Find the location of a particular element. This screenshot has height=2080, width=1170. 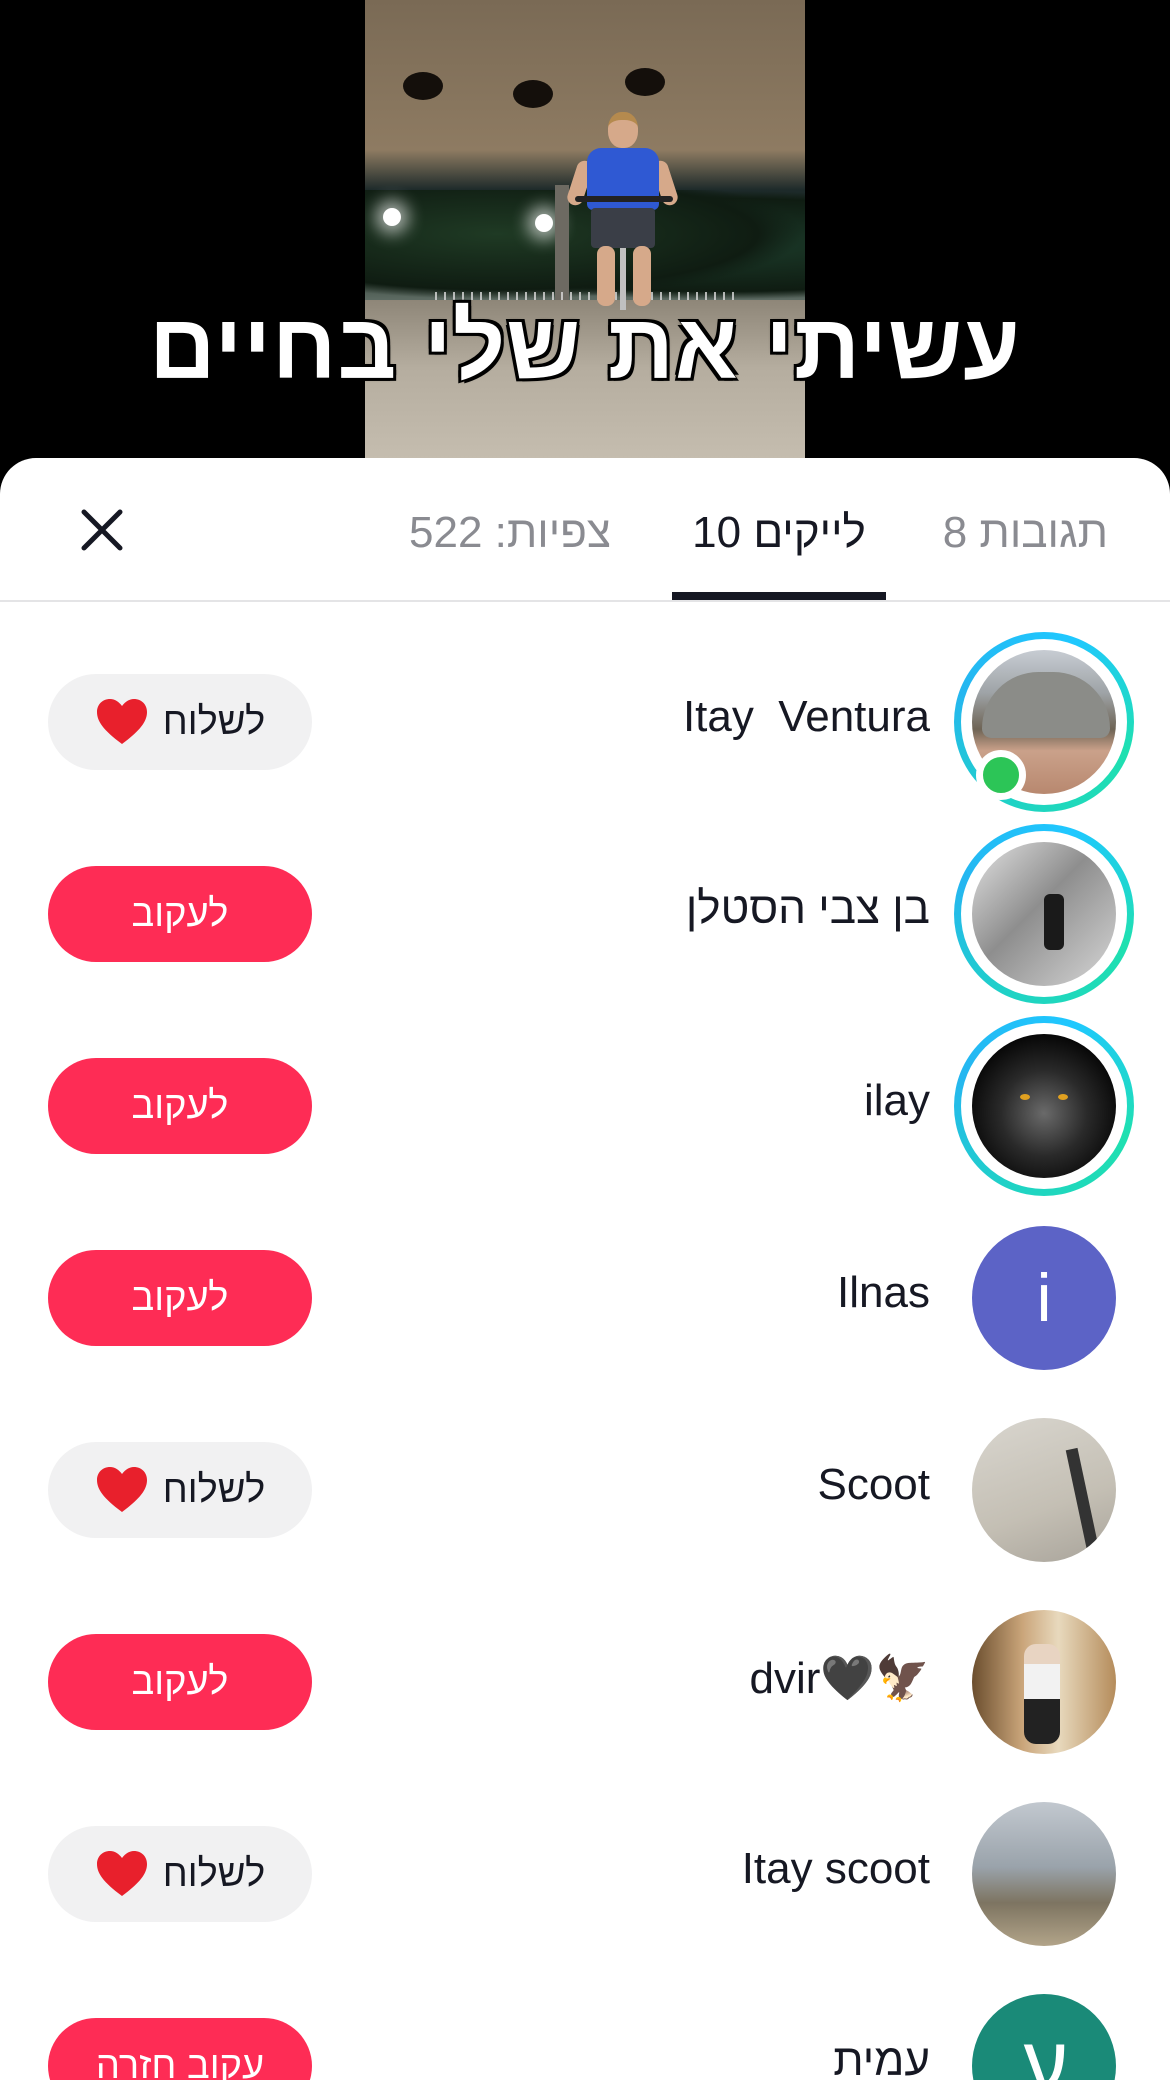

list-item: i Ilnas לעקוב is located at coordinates (585, 1298).